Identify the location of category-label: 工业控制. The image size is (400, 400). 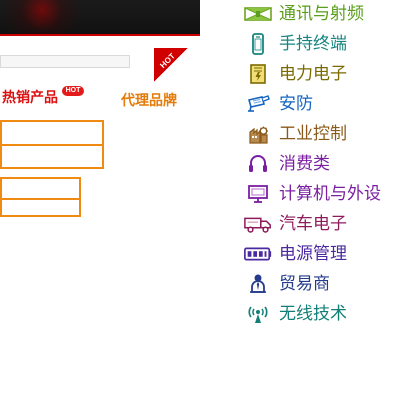
(313, 134).